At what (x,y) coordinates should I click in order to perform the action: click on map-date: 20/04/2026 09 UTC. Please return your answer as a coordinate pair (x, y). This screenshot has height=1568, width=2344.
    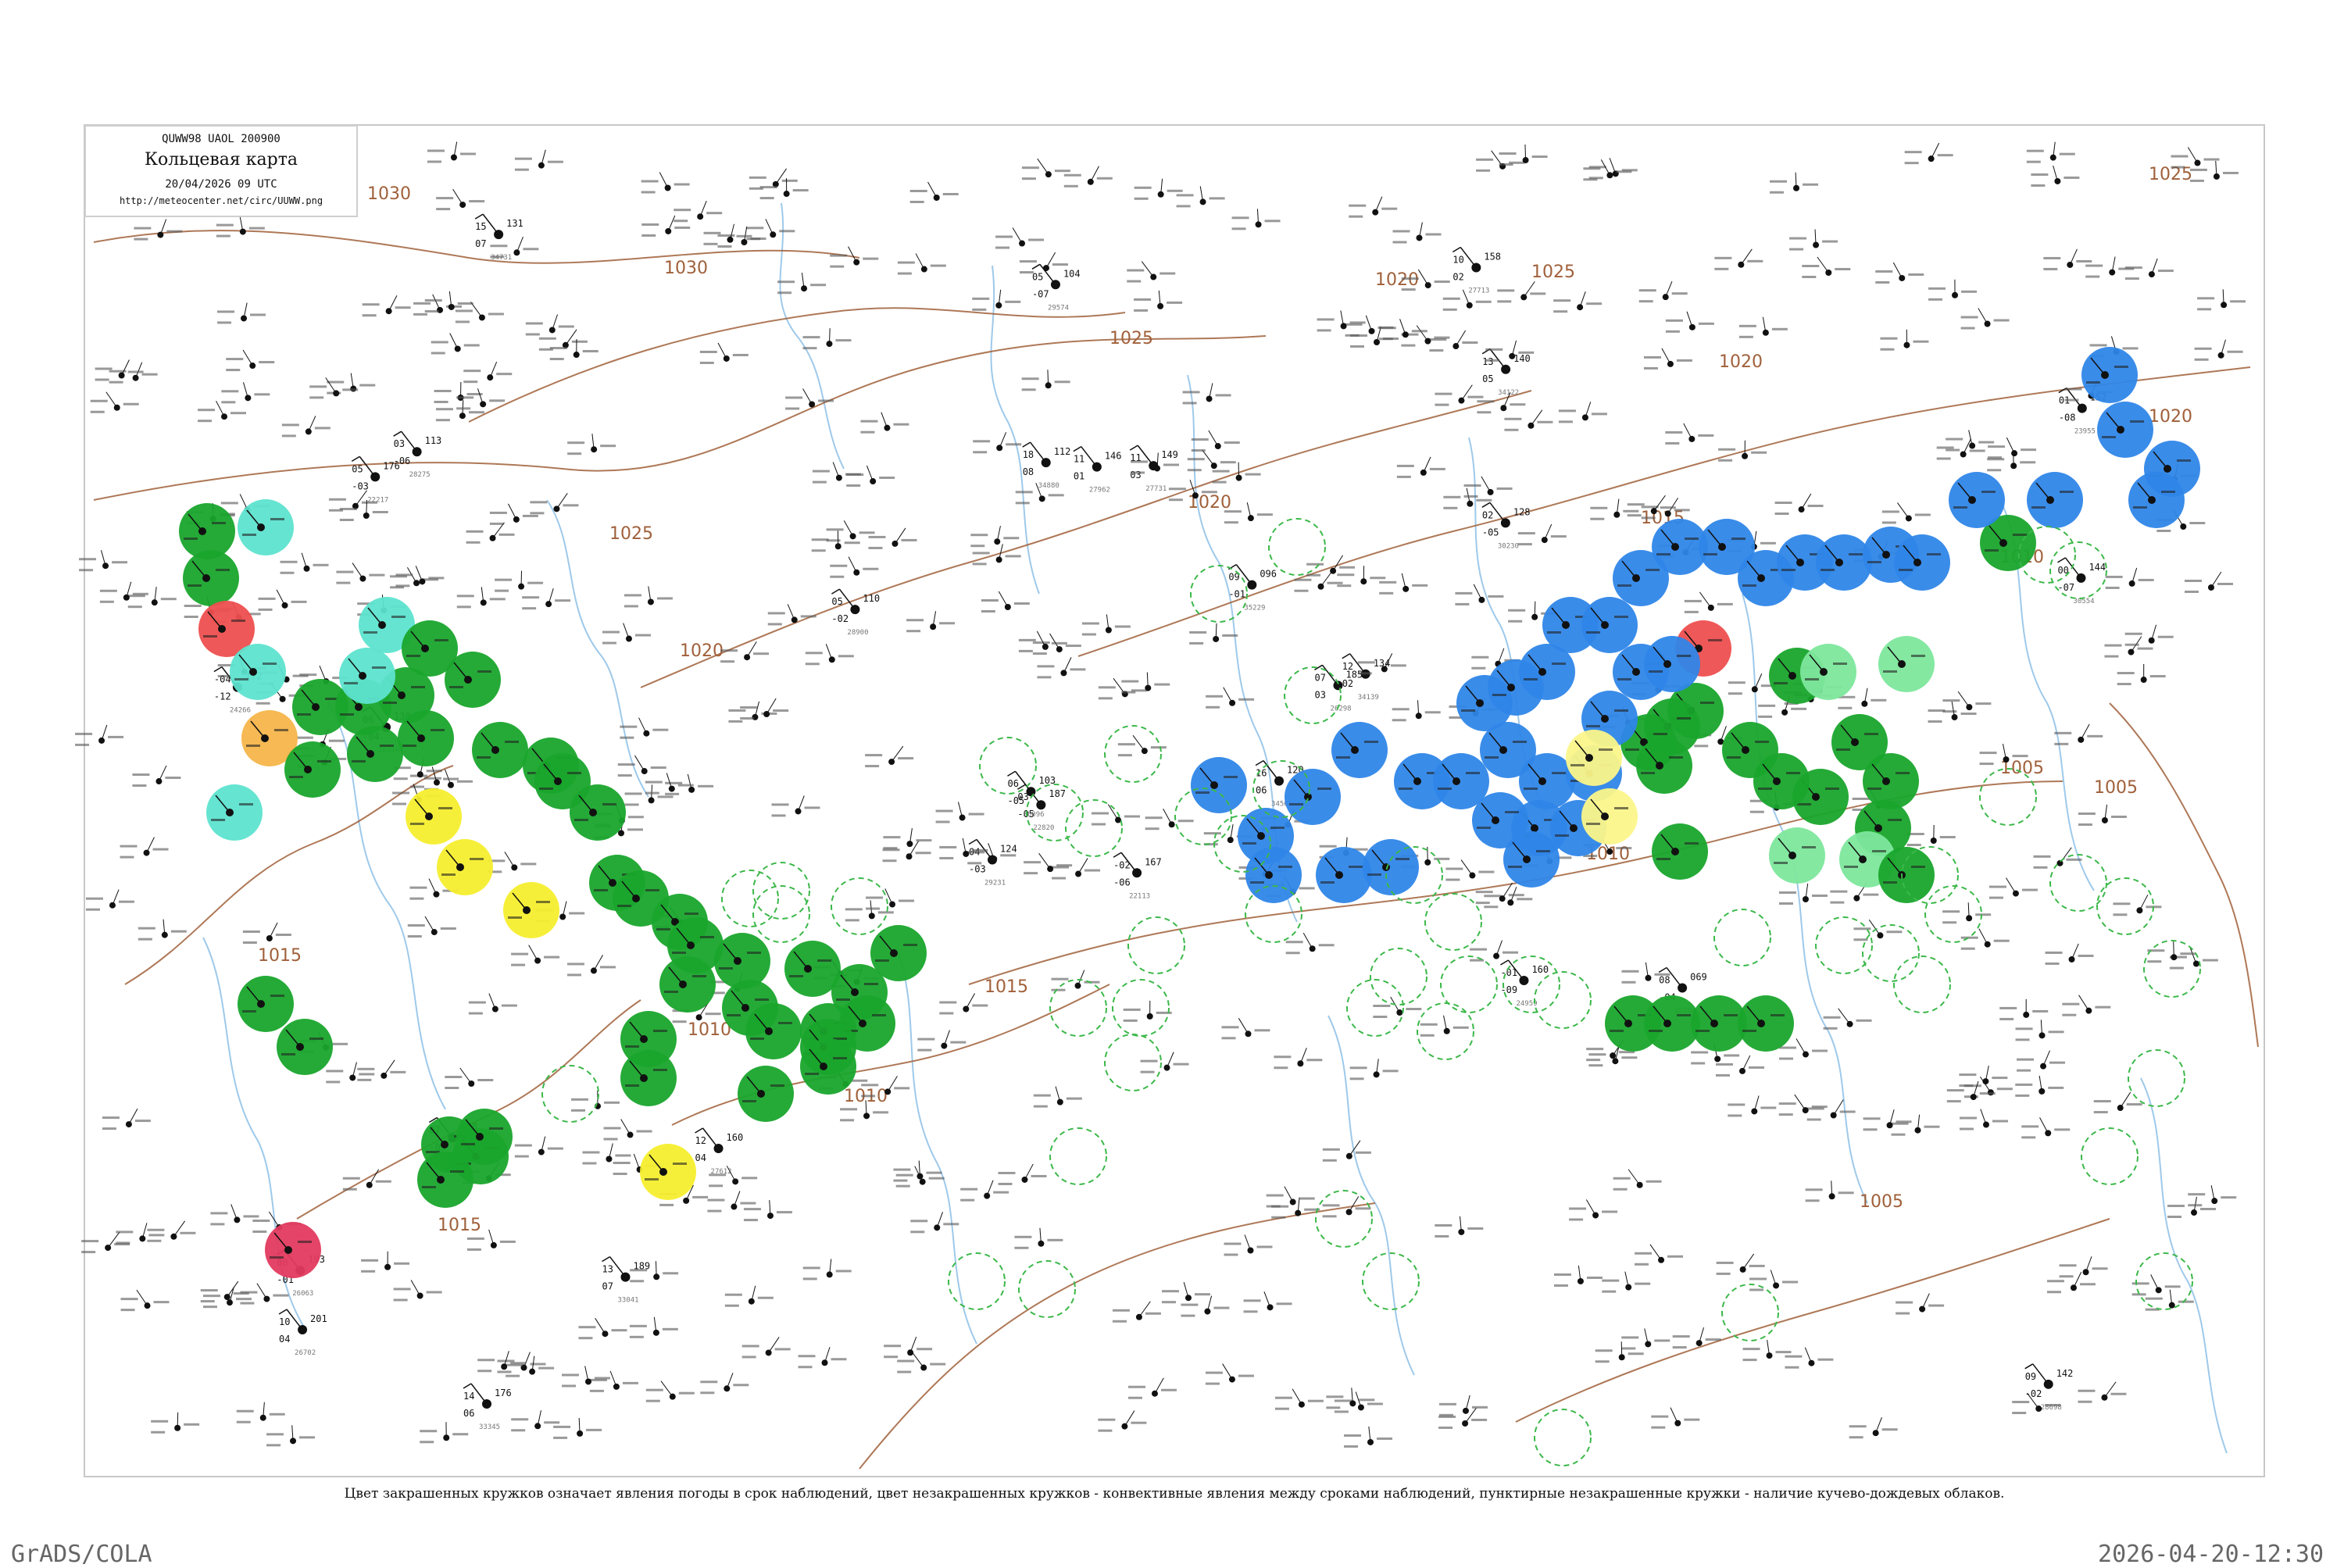
    Looking at the image, I should click on (221, 184).